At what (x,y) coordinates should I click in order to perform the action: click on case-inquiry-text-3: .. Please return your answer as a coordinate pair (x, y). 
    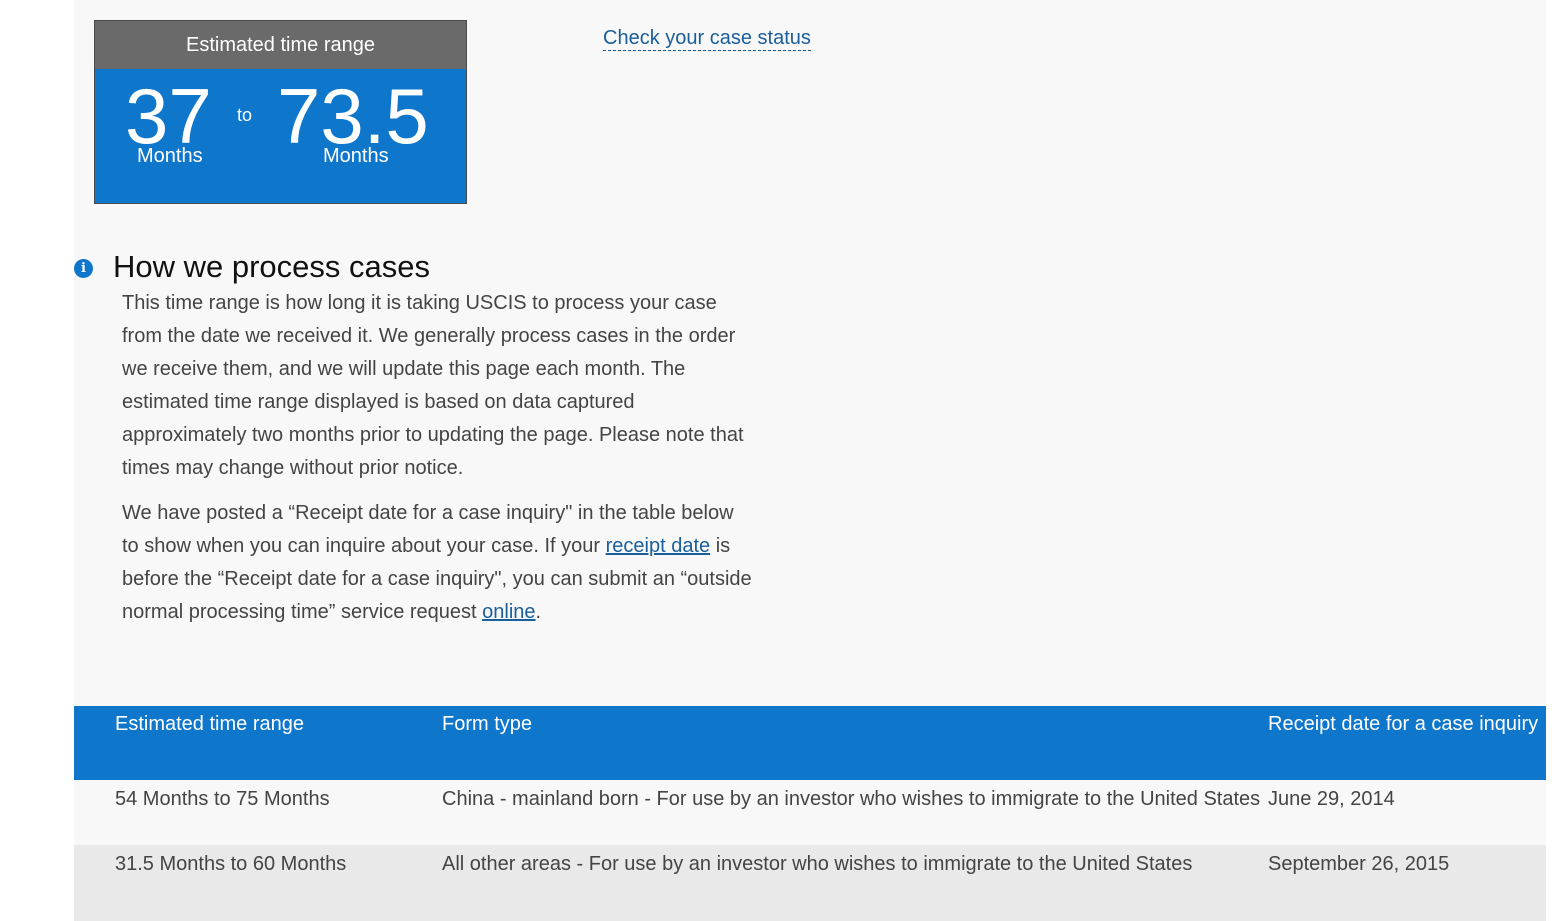
    Looking at the image, I should click on (538, 612).